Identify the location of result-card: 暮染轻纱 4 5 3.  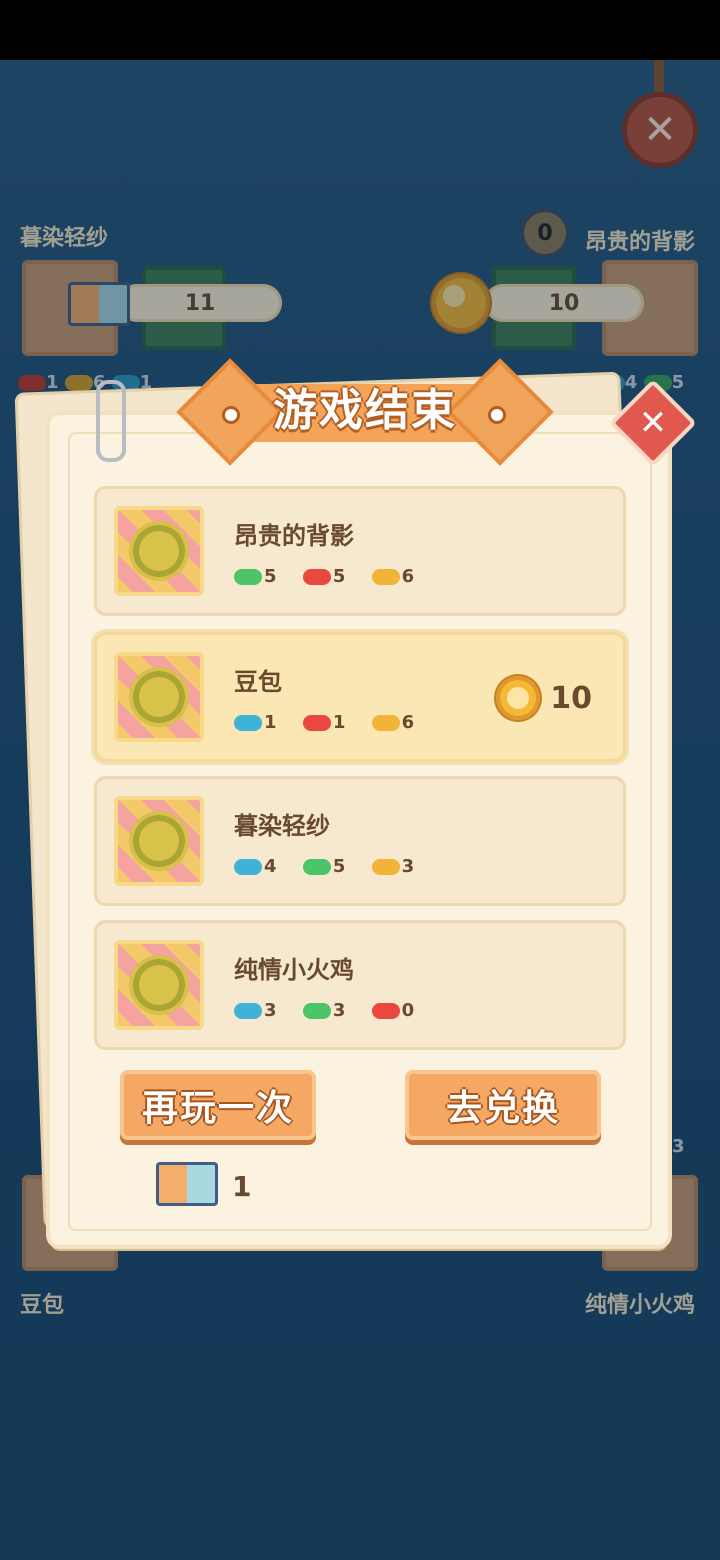
(360, 841).